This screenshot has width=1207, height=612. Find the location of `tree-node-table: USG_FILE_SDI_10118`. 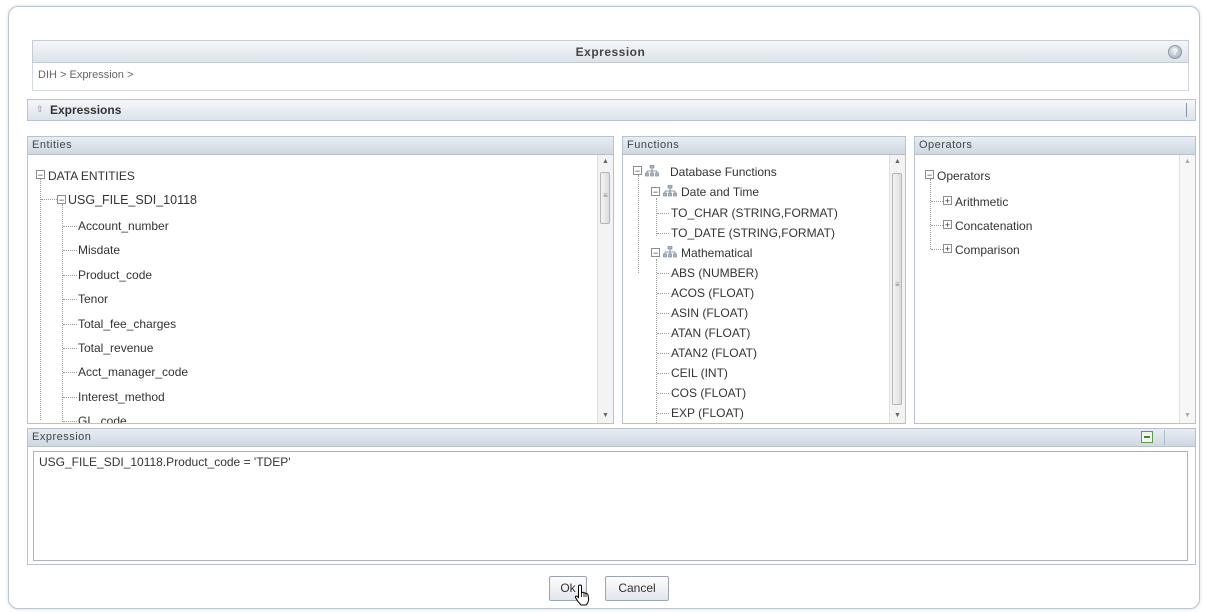

tree-node-table: USG_FILE_SDI_10118 is located at coordinates (132, 200).